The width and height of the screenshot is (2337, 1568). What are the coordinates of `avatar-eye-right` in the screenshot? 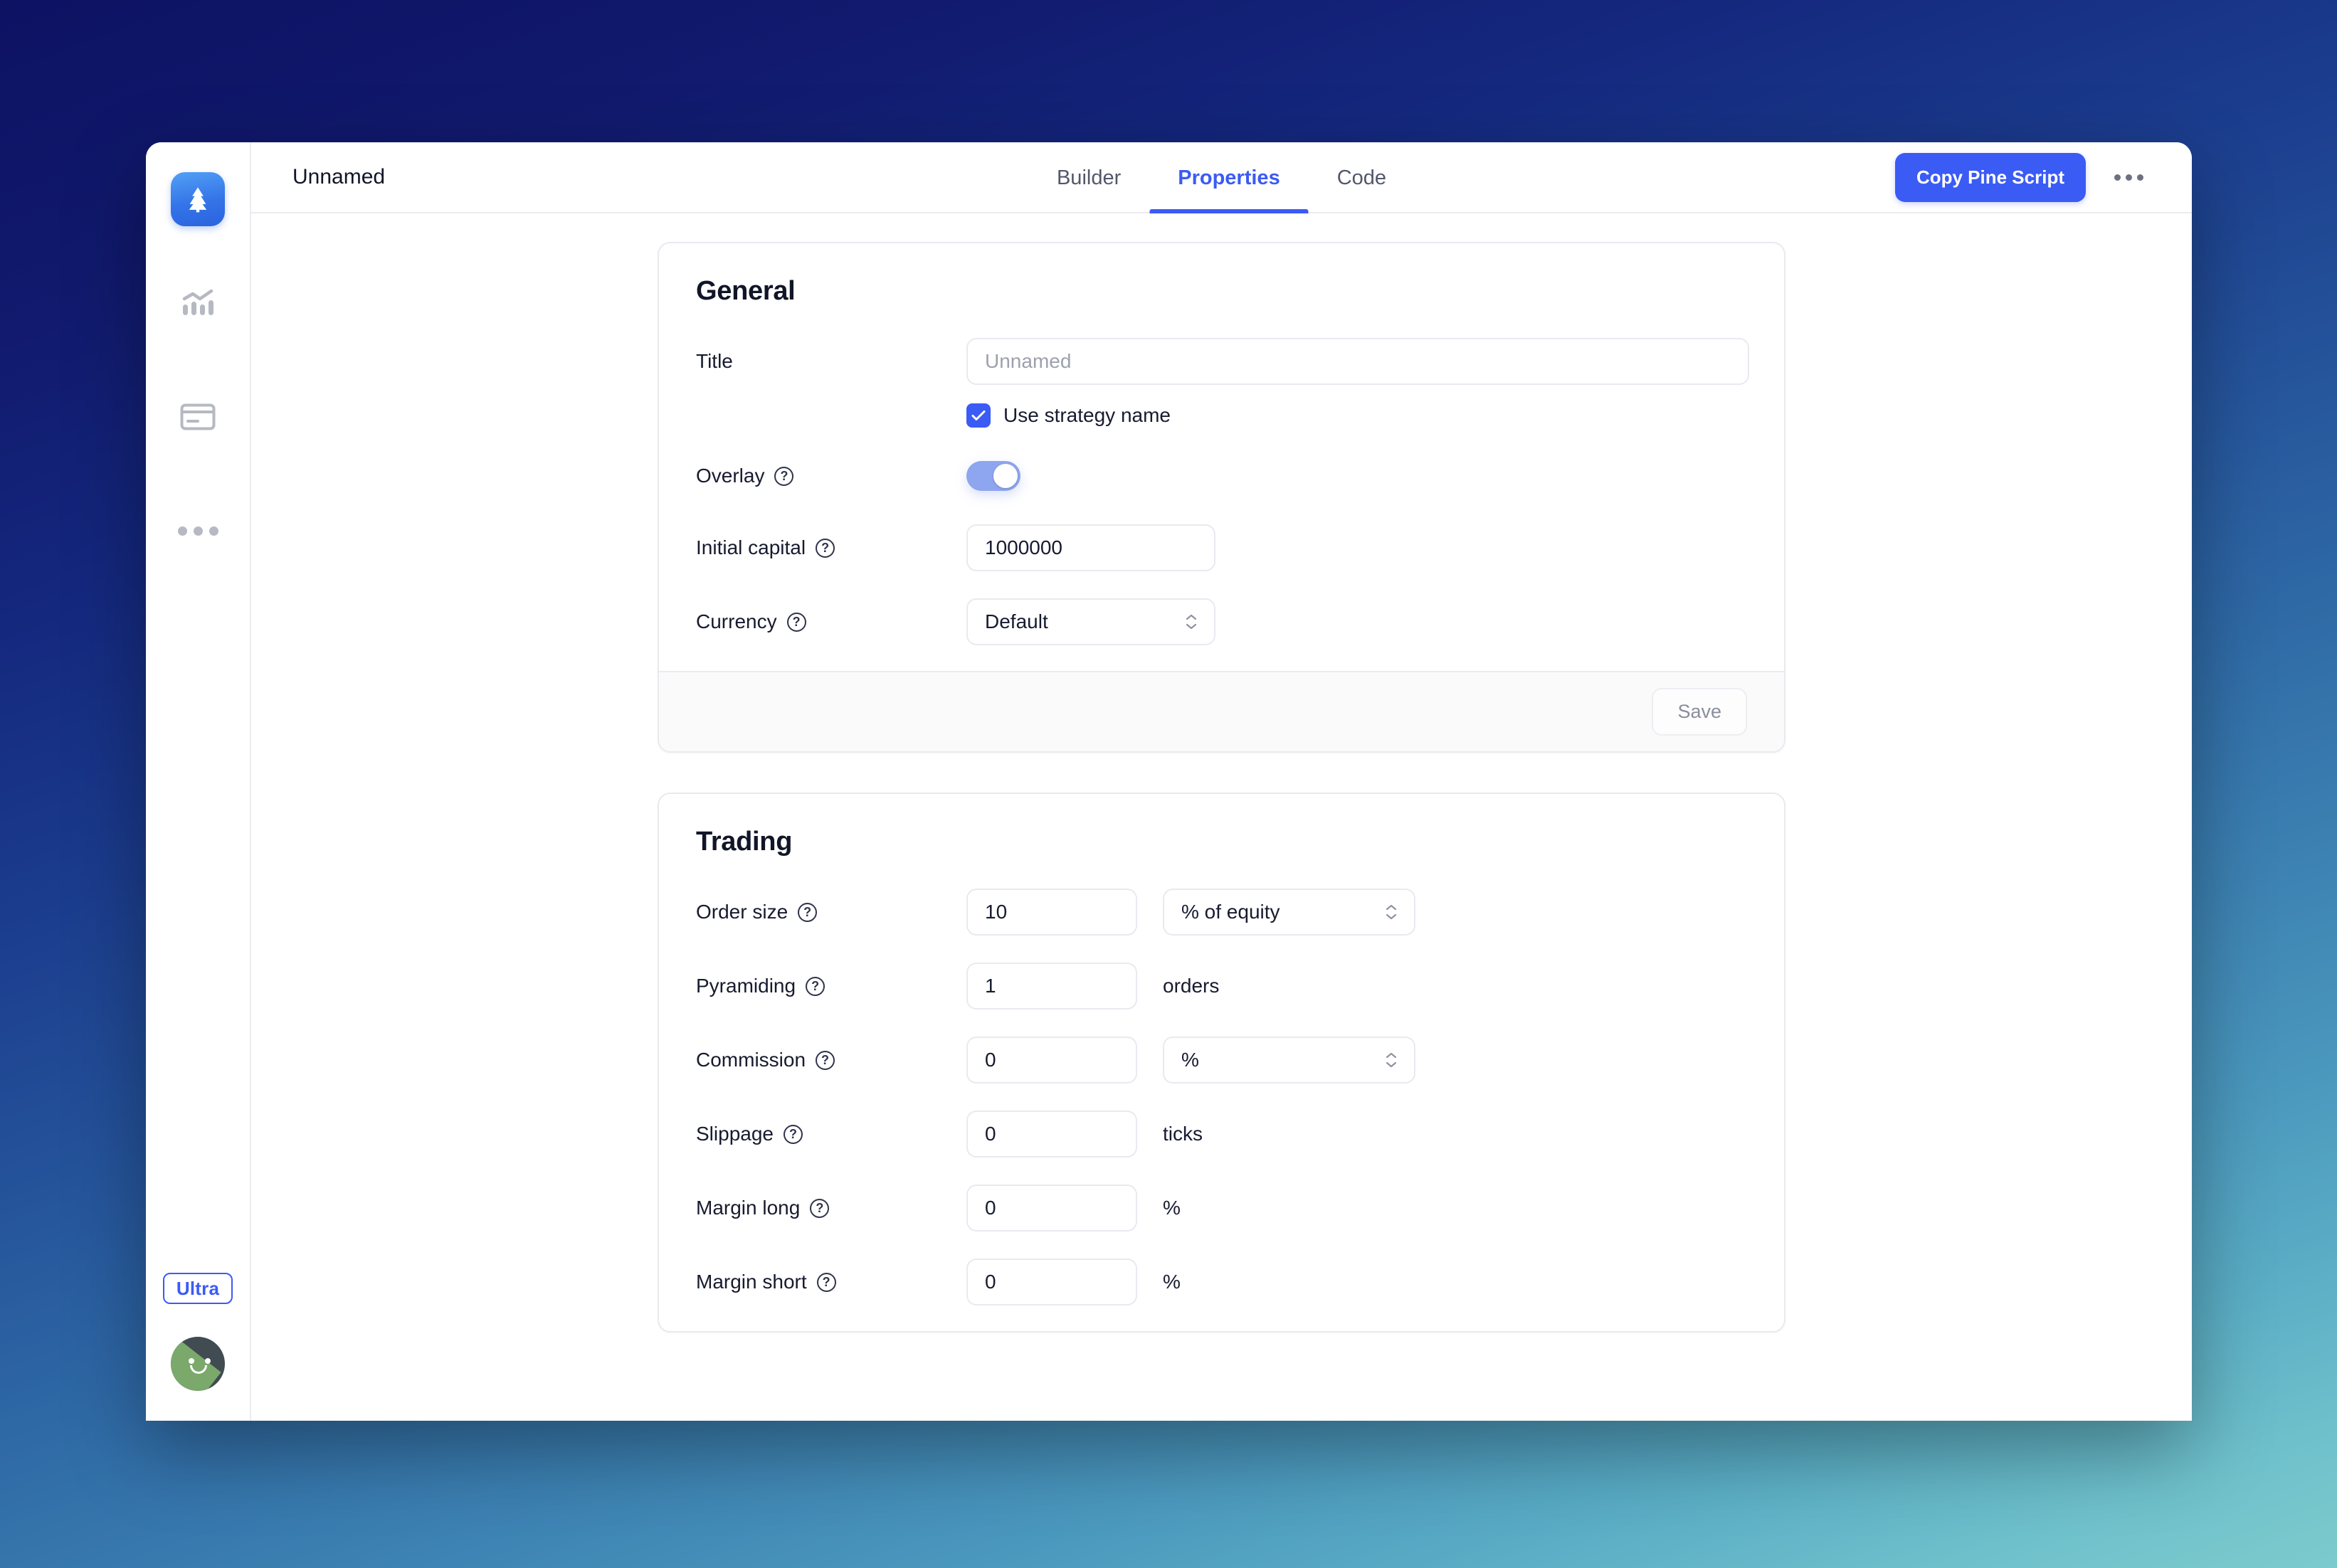 It's located at (208, 1361).